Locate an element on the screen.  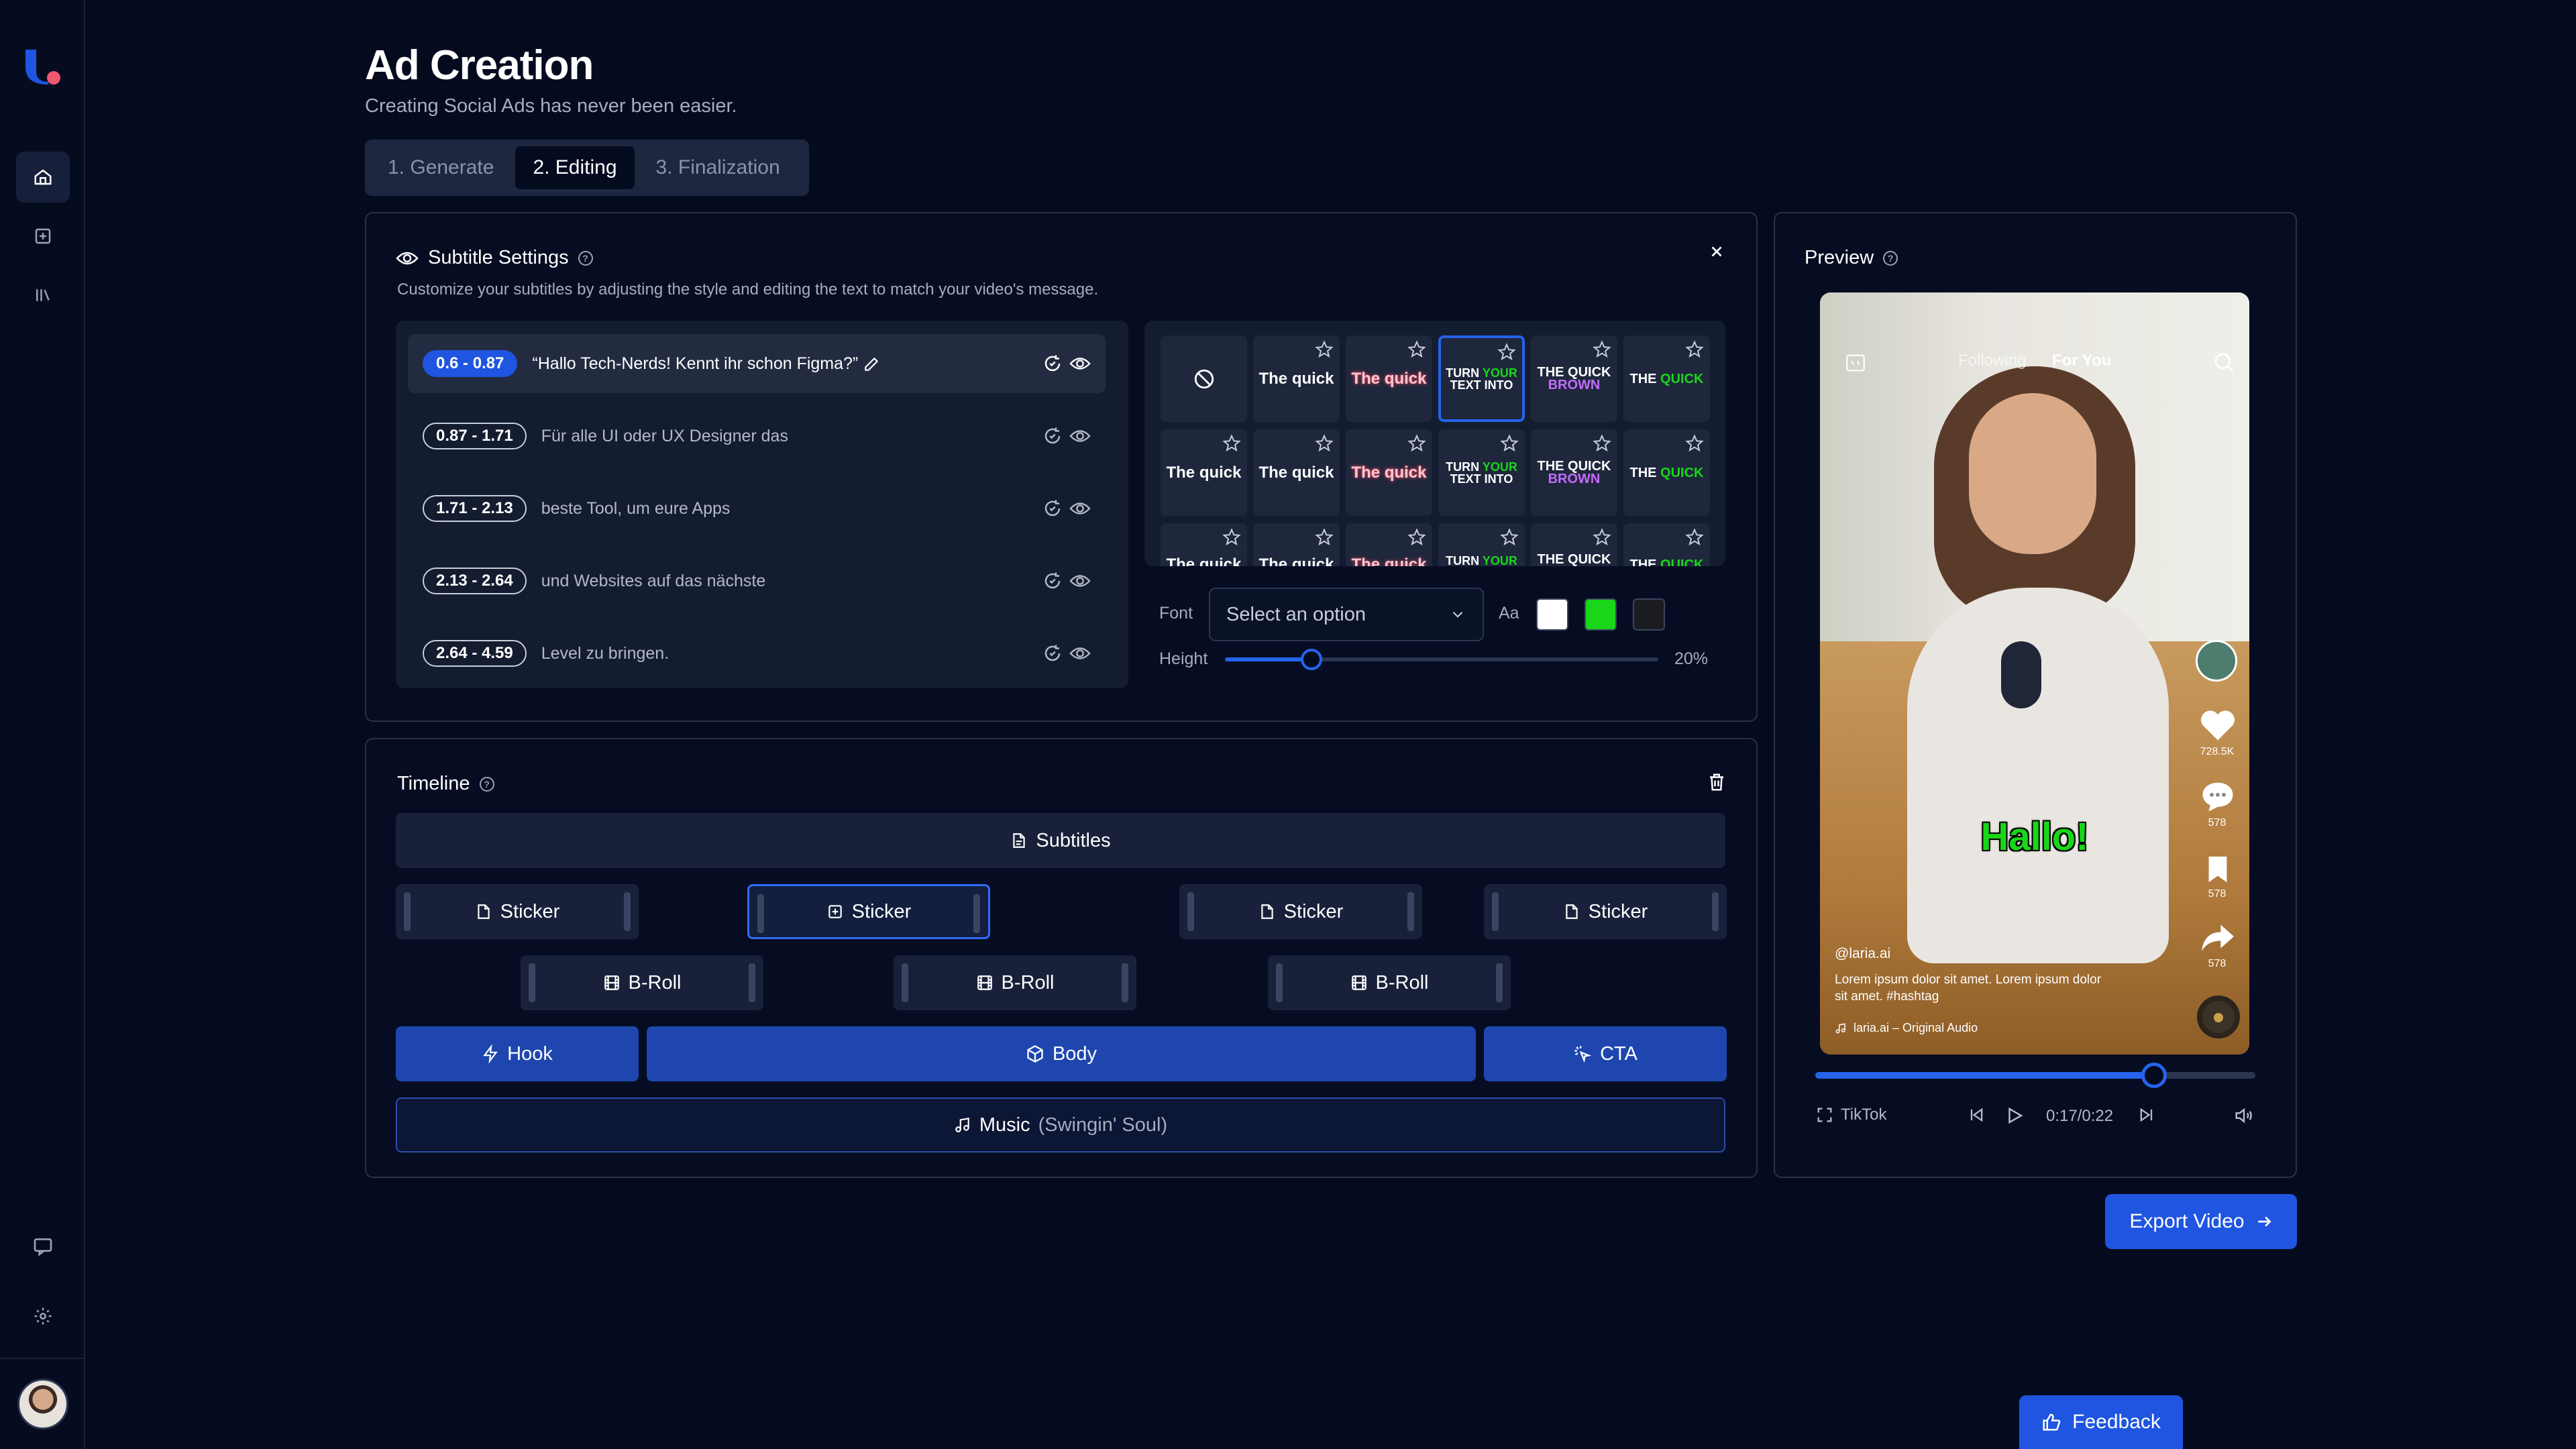
height-slider-handle is located at coordinates (1312, 659).